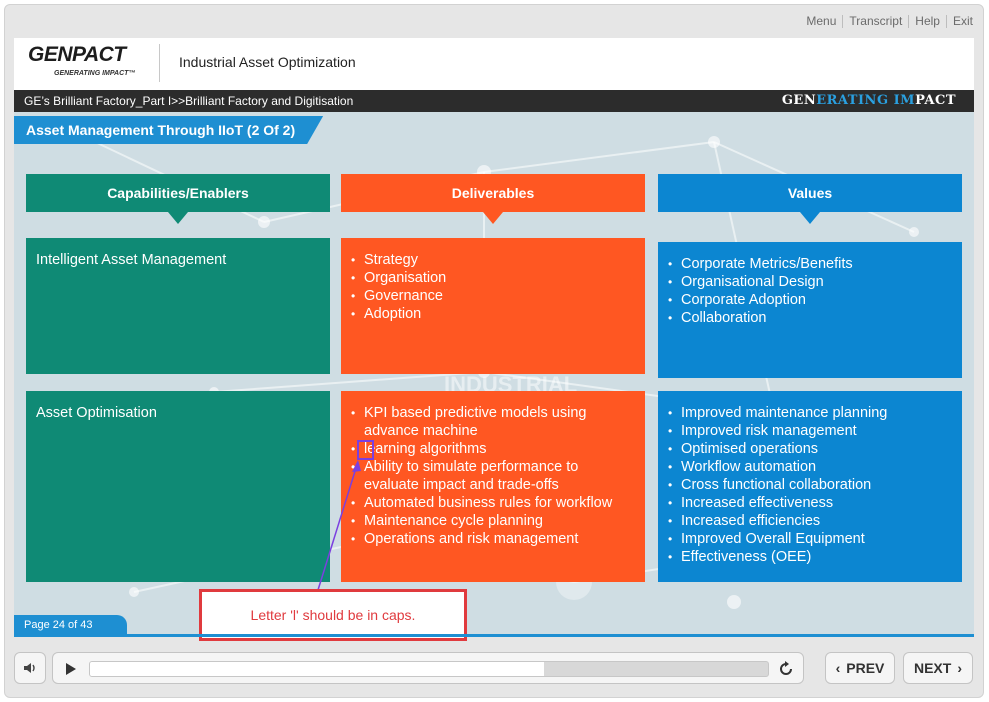  I want to click on player-controls: ‹ PREV NEXT ›, so click(494, 668).